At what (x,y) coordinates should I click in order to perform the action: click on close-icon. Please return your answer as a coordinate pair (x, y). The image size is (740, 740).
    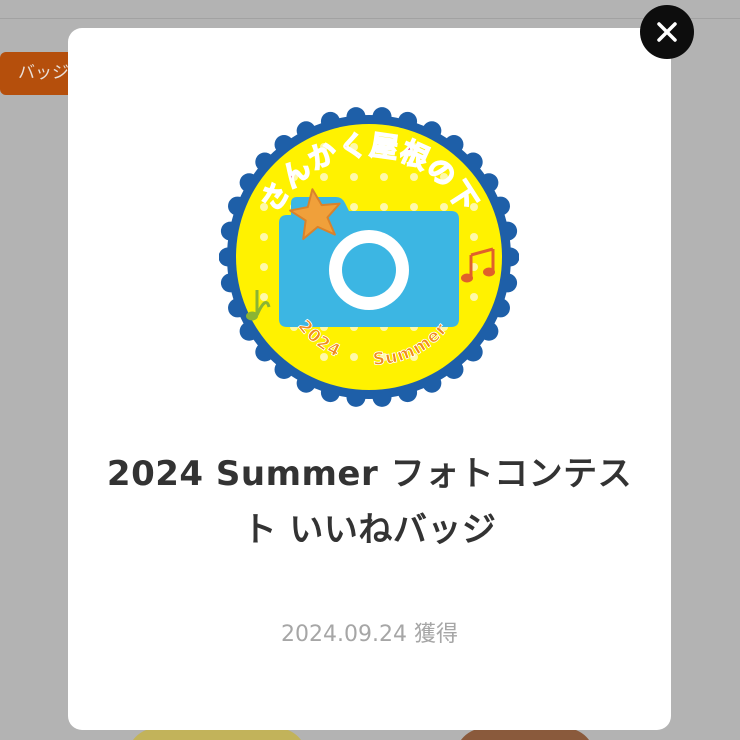
    Looking at the image, I should click on (667, 32).